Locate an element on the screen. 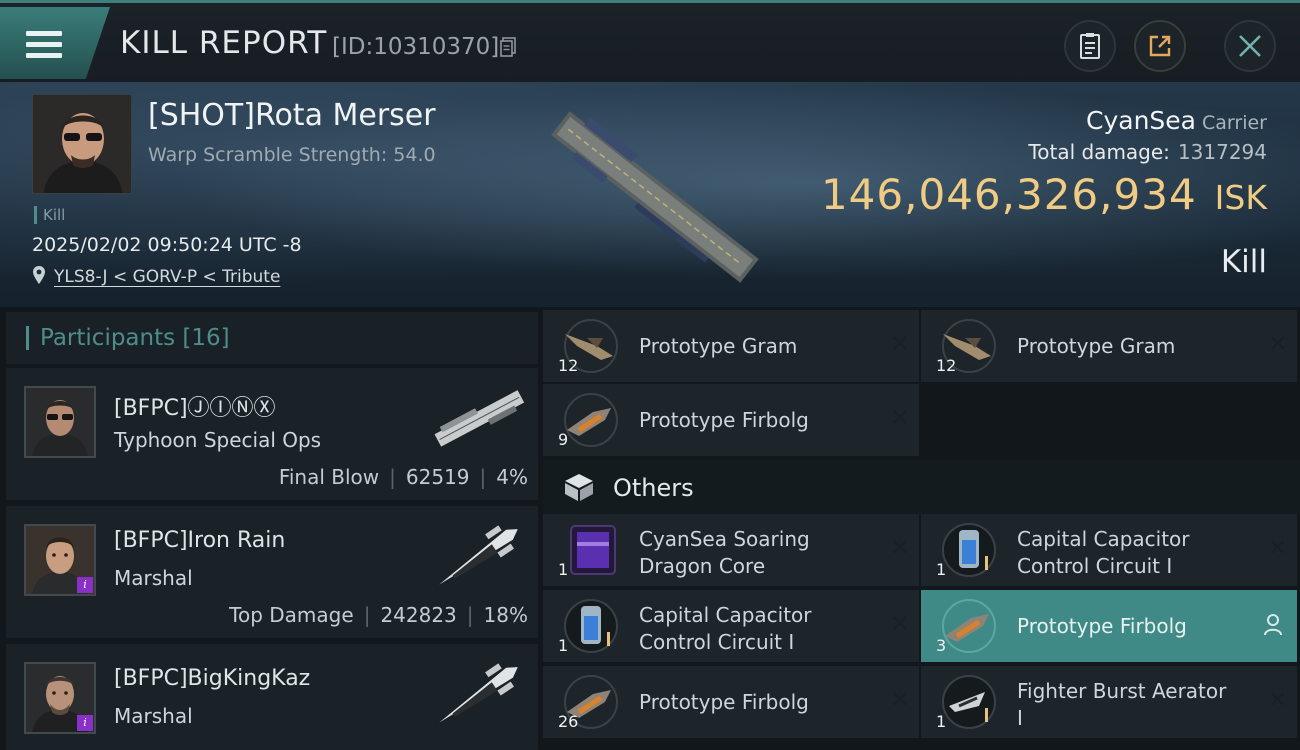 The height and width of the screenshot is (750, 1300). warp-scramble-label: Warp Scramble Strength: 54.0 is located at coordinates (292, 155).